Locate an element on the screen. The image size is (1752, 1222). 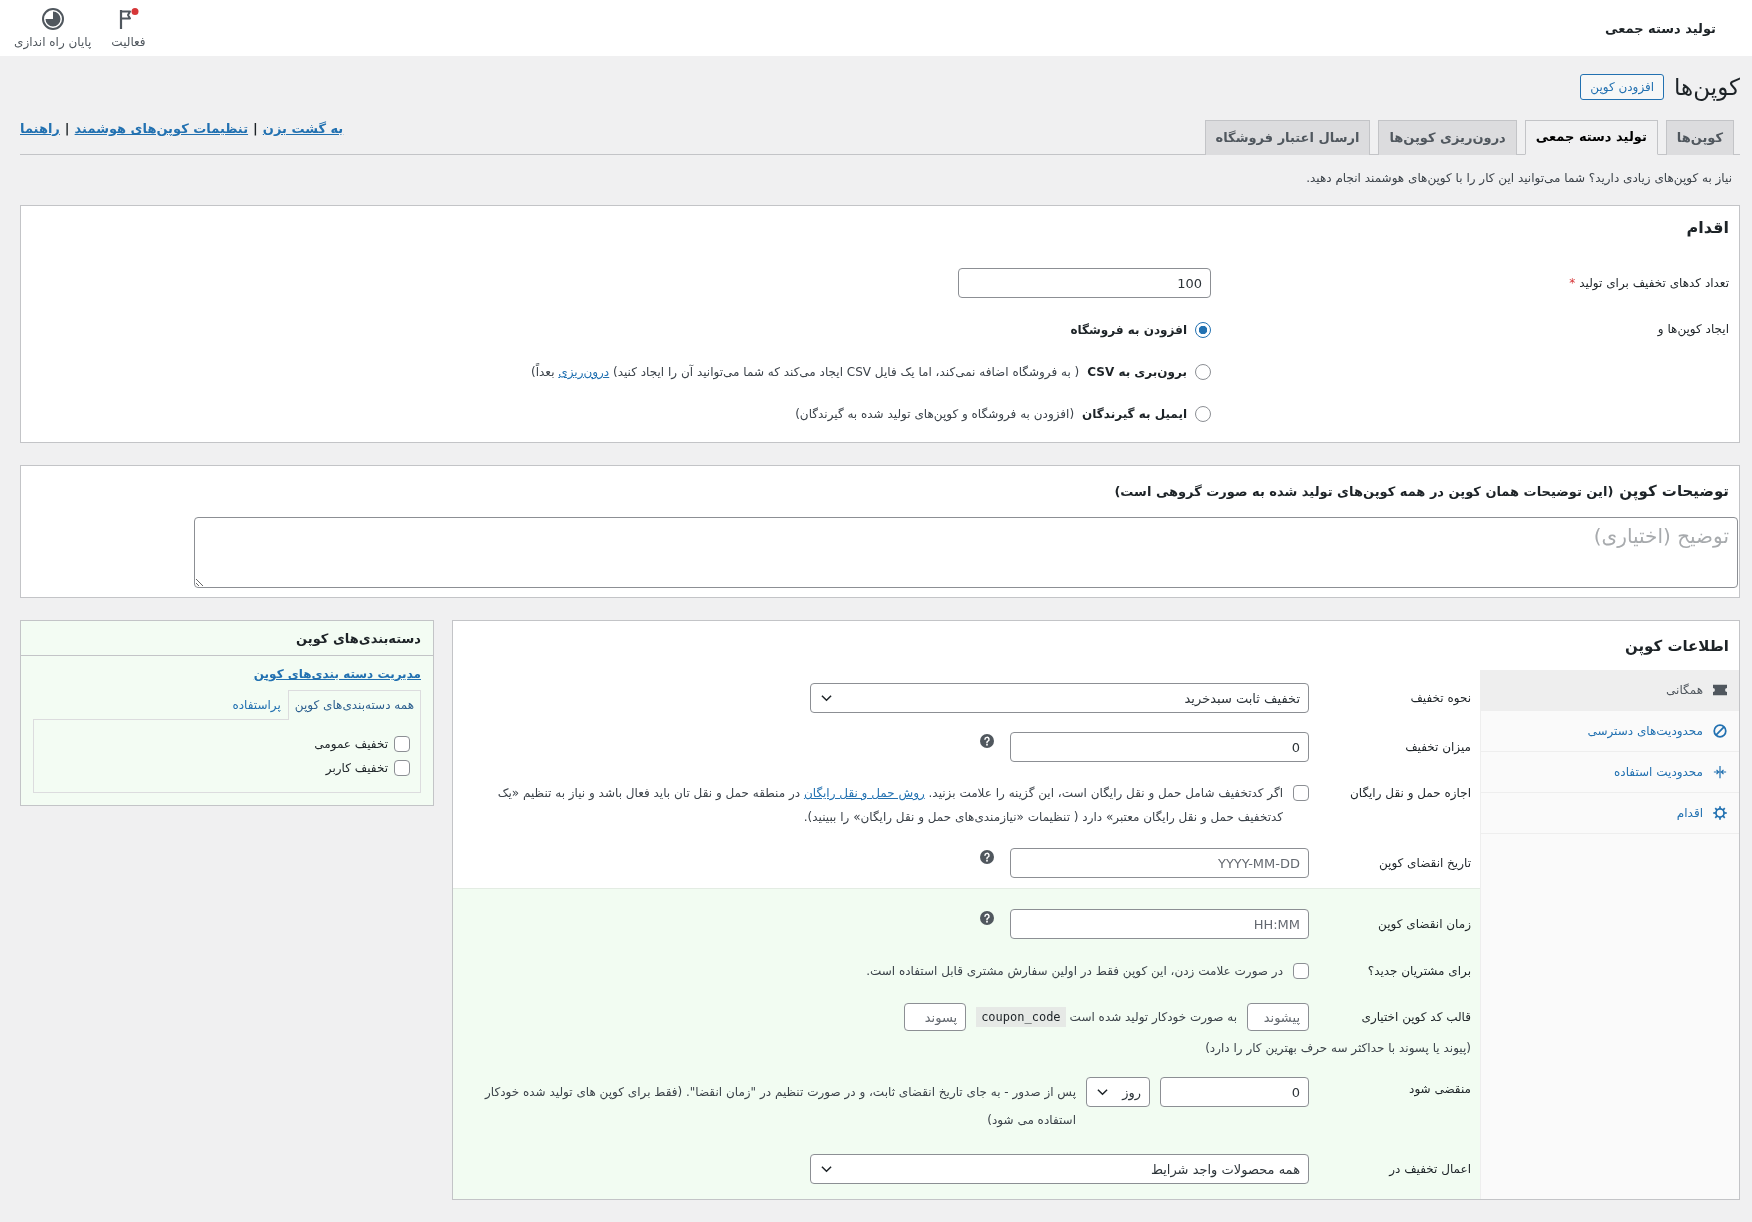
option-note: (افزودن به فروشگاه و کوپن‌های تولید شده به گیرندگان) is located at coordinates (935, 415).